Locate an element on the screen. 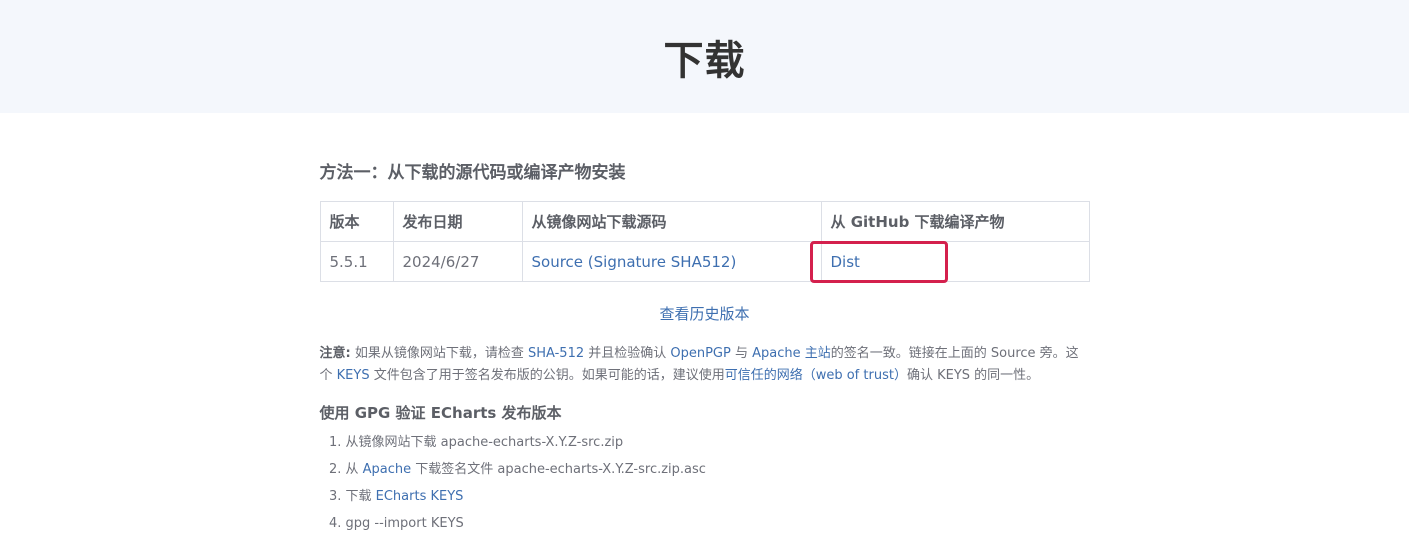  list-item: 从镜像网站下载 apache-echarts-X.Y.Z-src.zip is located at coordinates (718, 442).